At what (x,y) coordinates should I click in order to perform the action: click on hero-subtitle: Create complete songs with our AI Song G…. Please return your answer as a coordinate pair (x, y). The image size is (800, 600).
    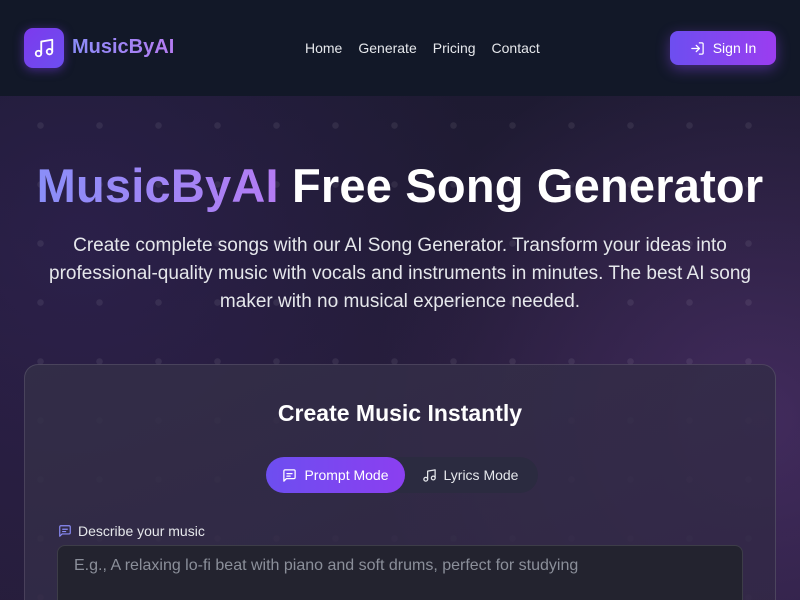
    Looking at the image, I should click on (400, 273).